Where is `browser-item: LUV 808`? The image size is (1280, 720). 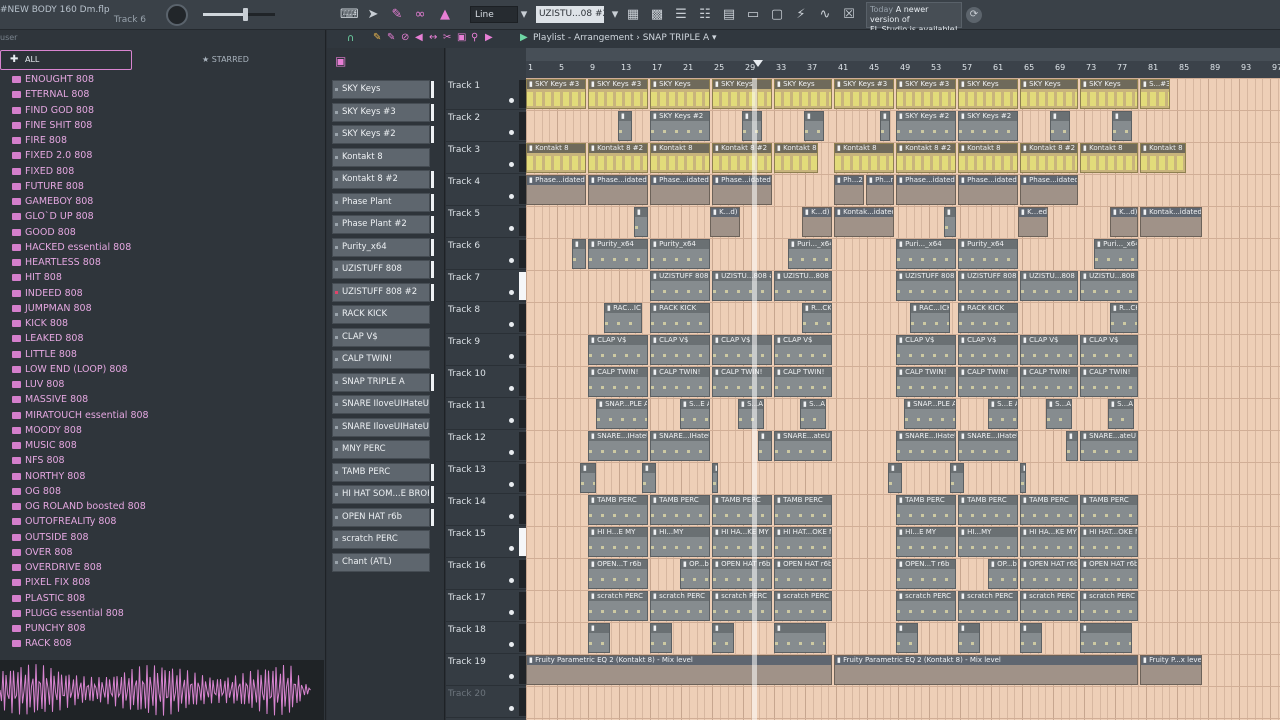 browser-item: LUV 808 is located at coordinates (163, 384).